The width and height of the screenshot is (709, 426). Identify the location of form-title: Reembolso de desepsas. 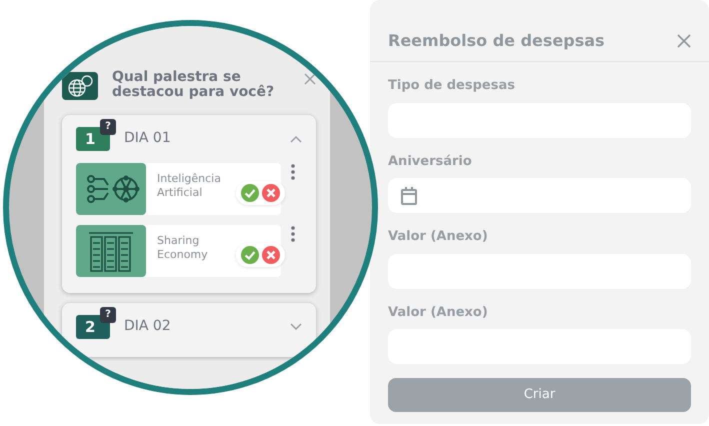
(496, 41).